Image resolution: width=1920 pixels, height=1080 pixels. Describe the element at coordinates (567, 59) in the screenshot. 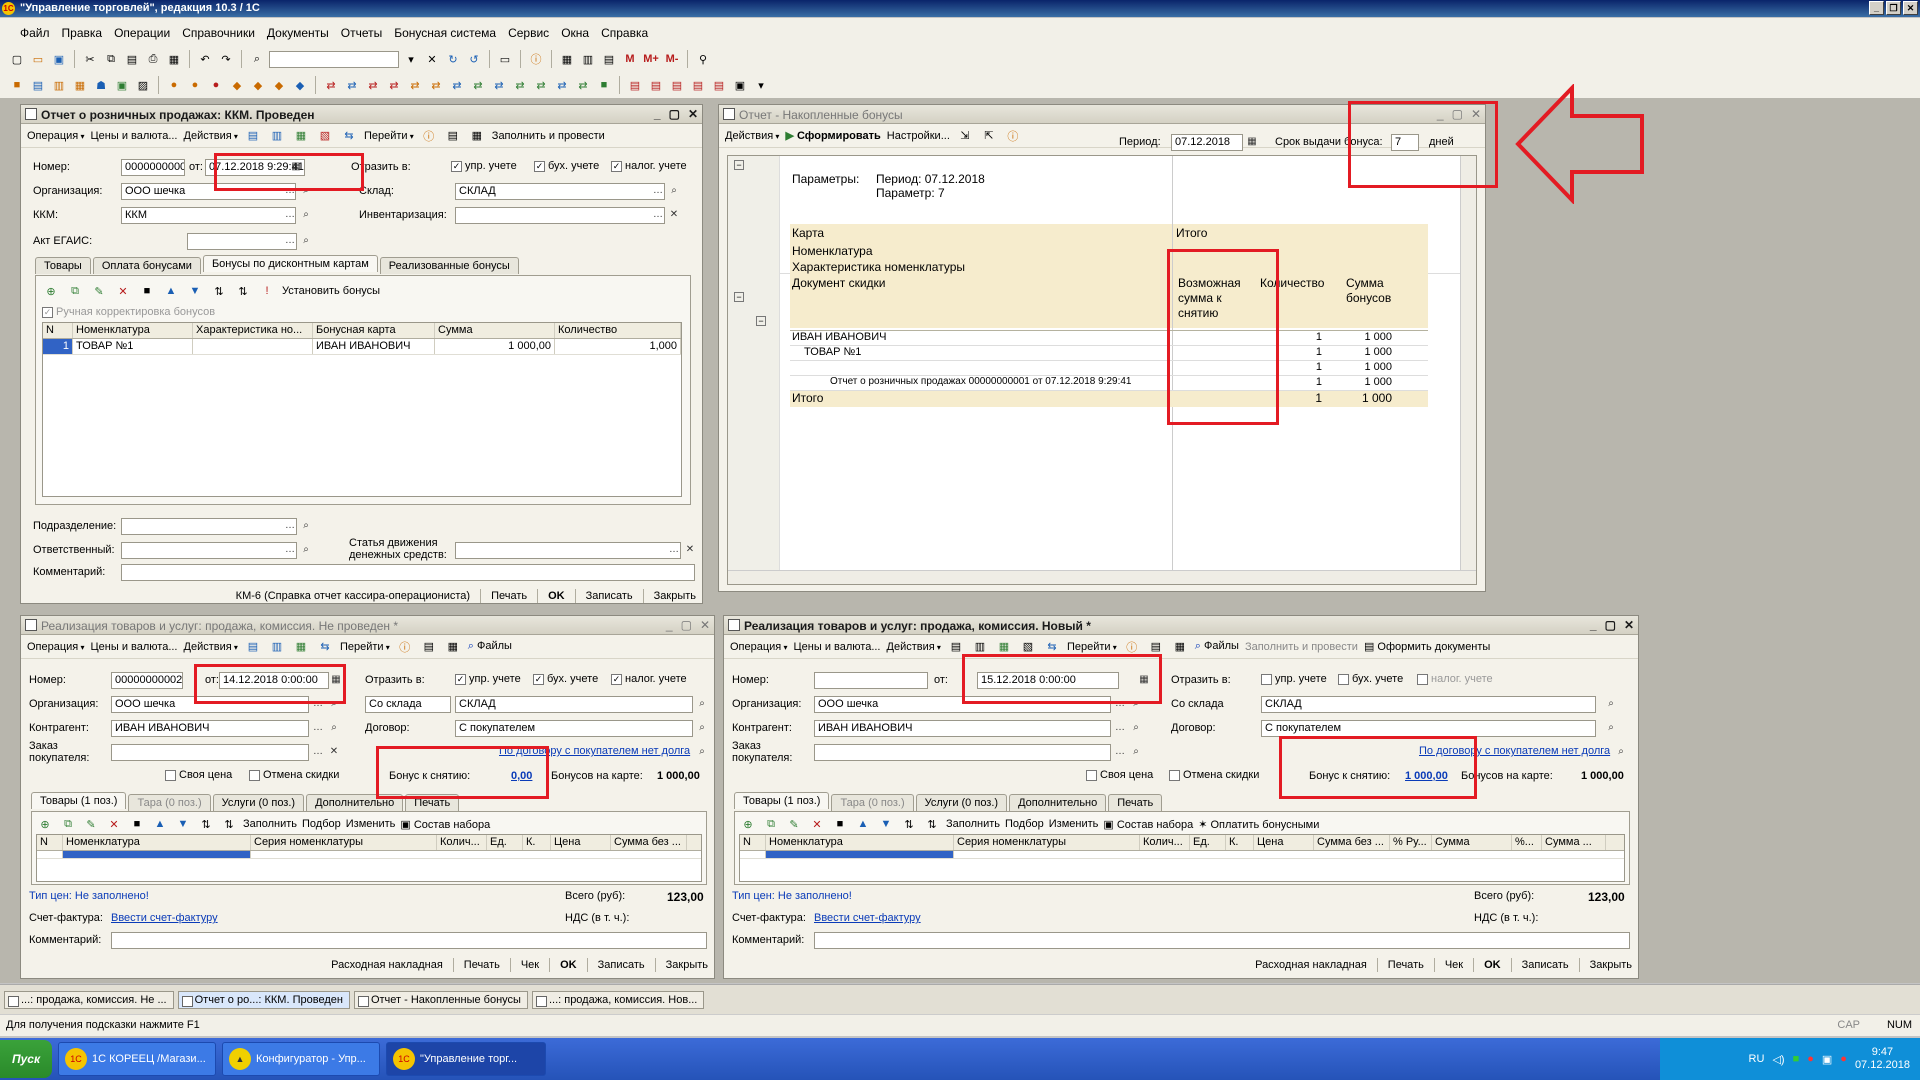

I see `calculator-icon: ▦` at that location.